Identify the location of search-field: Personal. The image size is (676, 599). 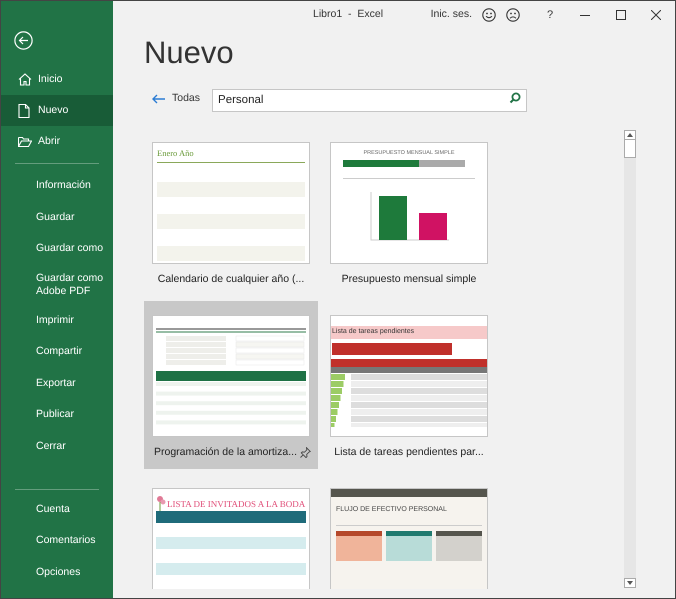
(370, 100).